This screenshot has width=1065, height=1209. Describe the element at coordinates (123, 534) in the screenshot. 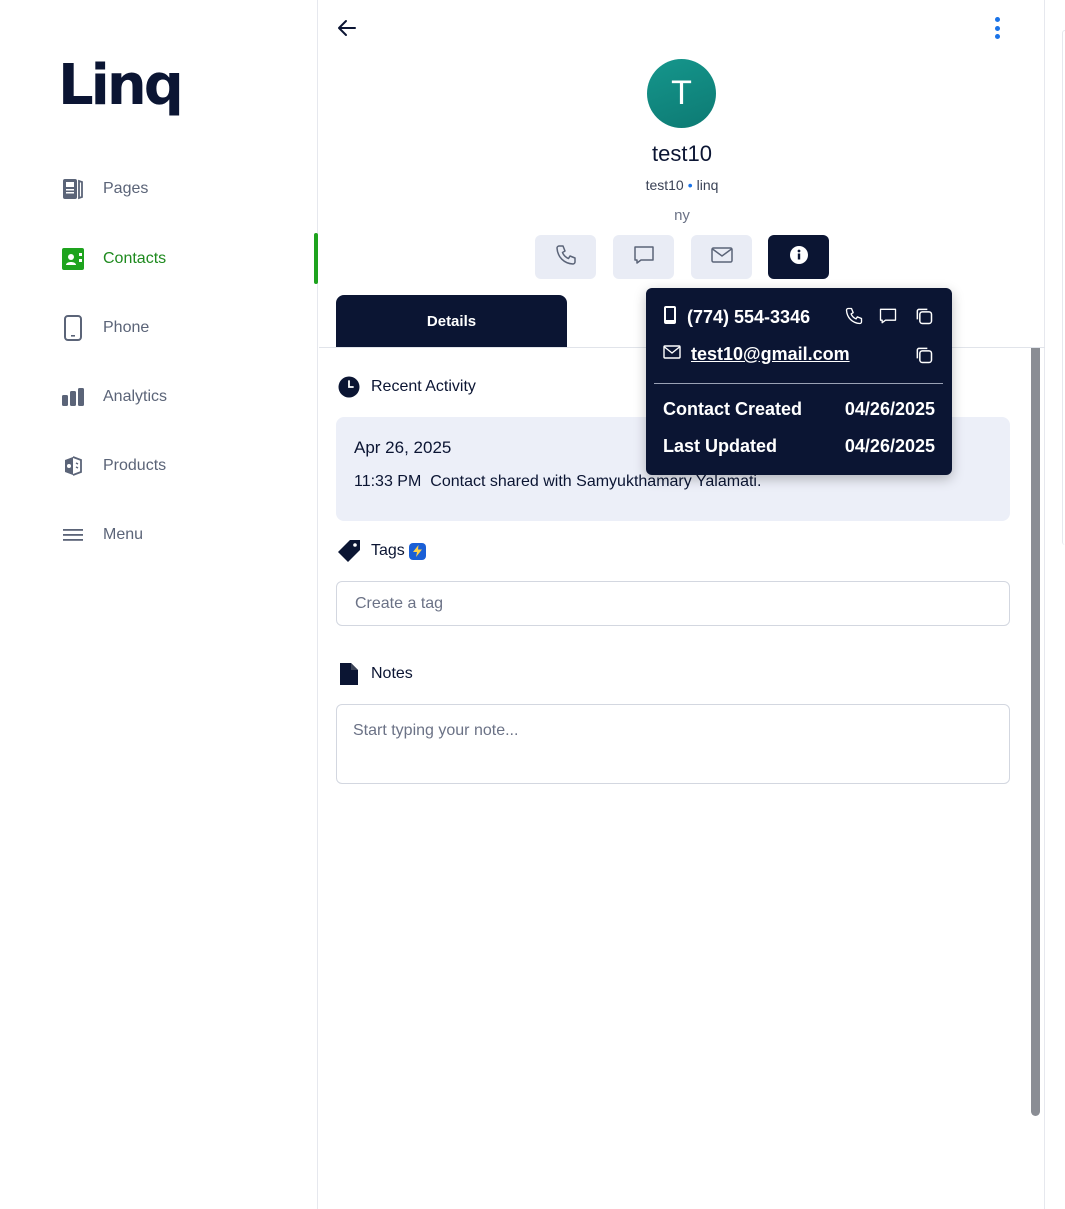

I see `sidebar-item-label: Menu` at that location.